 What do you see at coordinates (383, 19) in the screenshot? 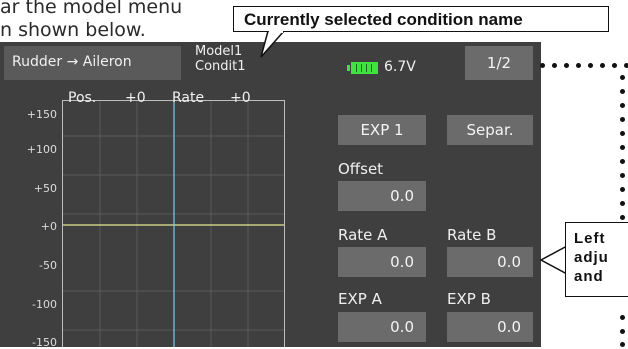
I see `callout-condition-name-text: Currently selected condition name` at bounding box center [383, 19].